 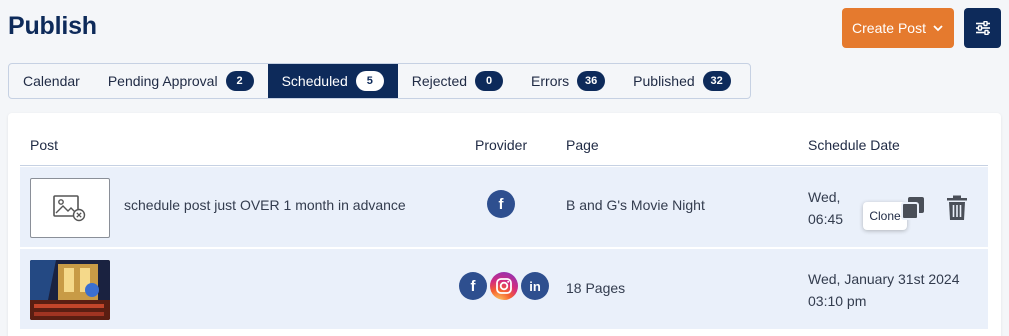 What do you see at coordinates (582, 145) in the screenshot?
I see `column-page: Page` at bounding box center [582, 145].